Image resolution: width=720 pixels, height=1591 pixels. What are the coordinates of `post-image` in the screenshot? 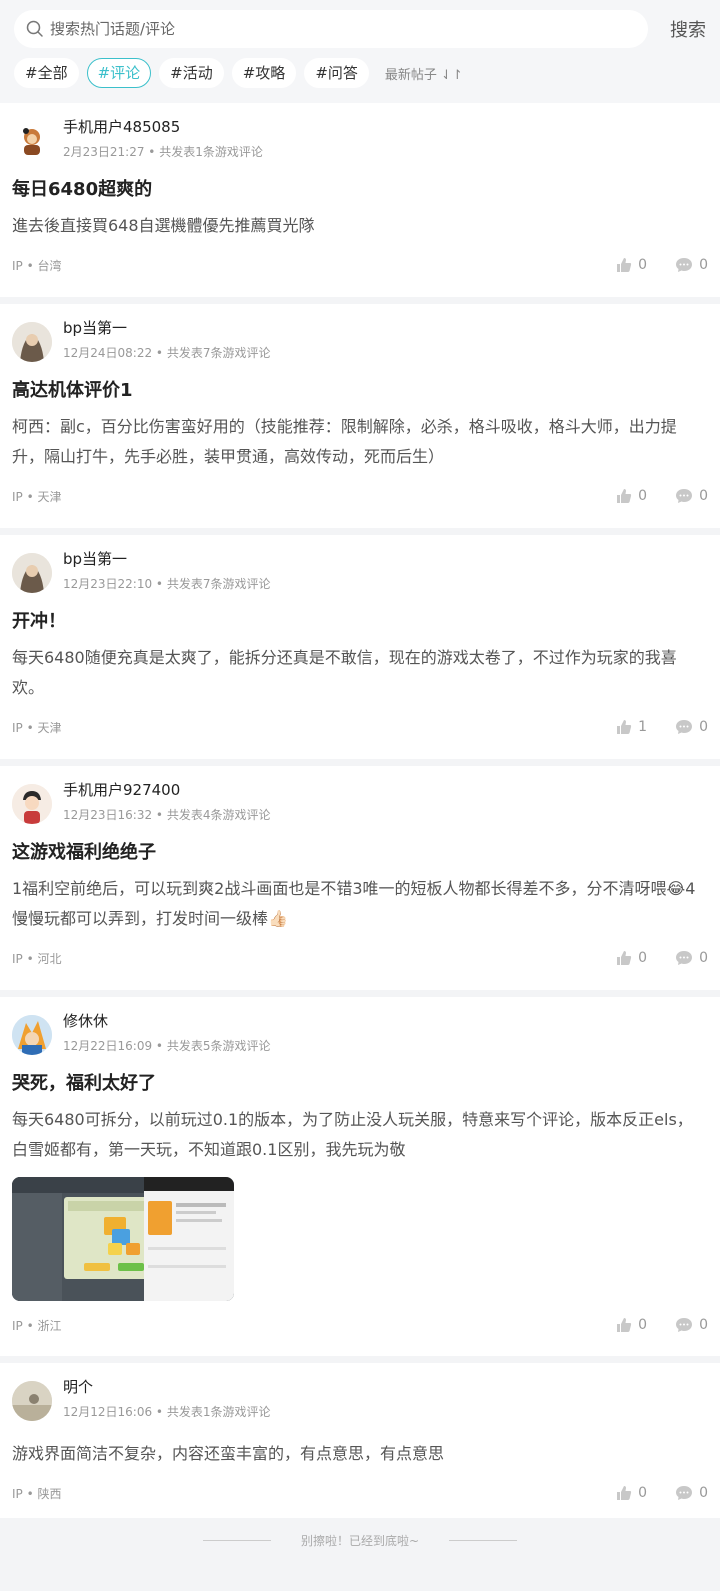 It's located at (123, 1239).